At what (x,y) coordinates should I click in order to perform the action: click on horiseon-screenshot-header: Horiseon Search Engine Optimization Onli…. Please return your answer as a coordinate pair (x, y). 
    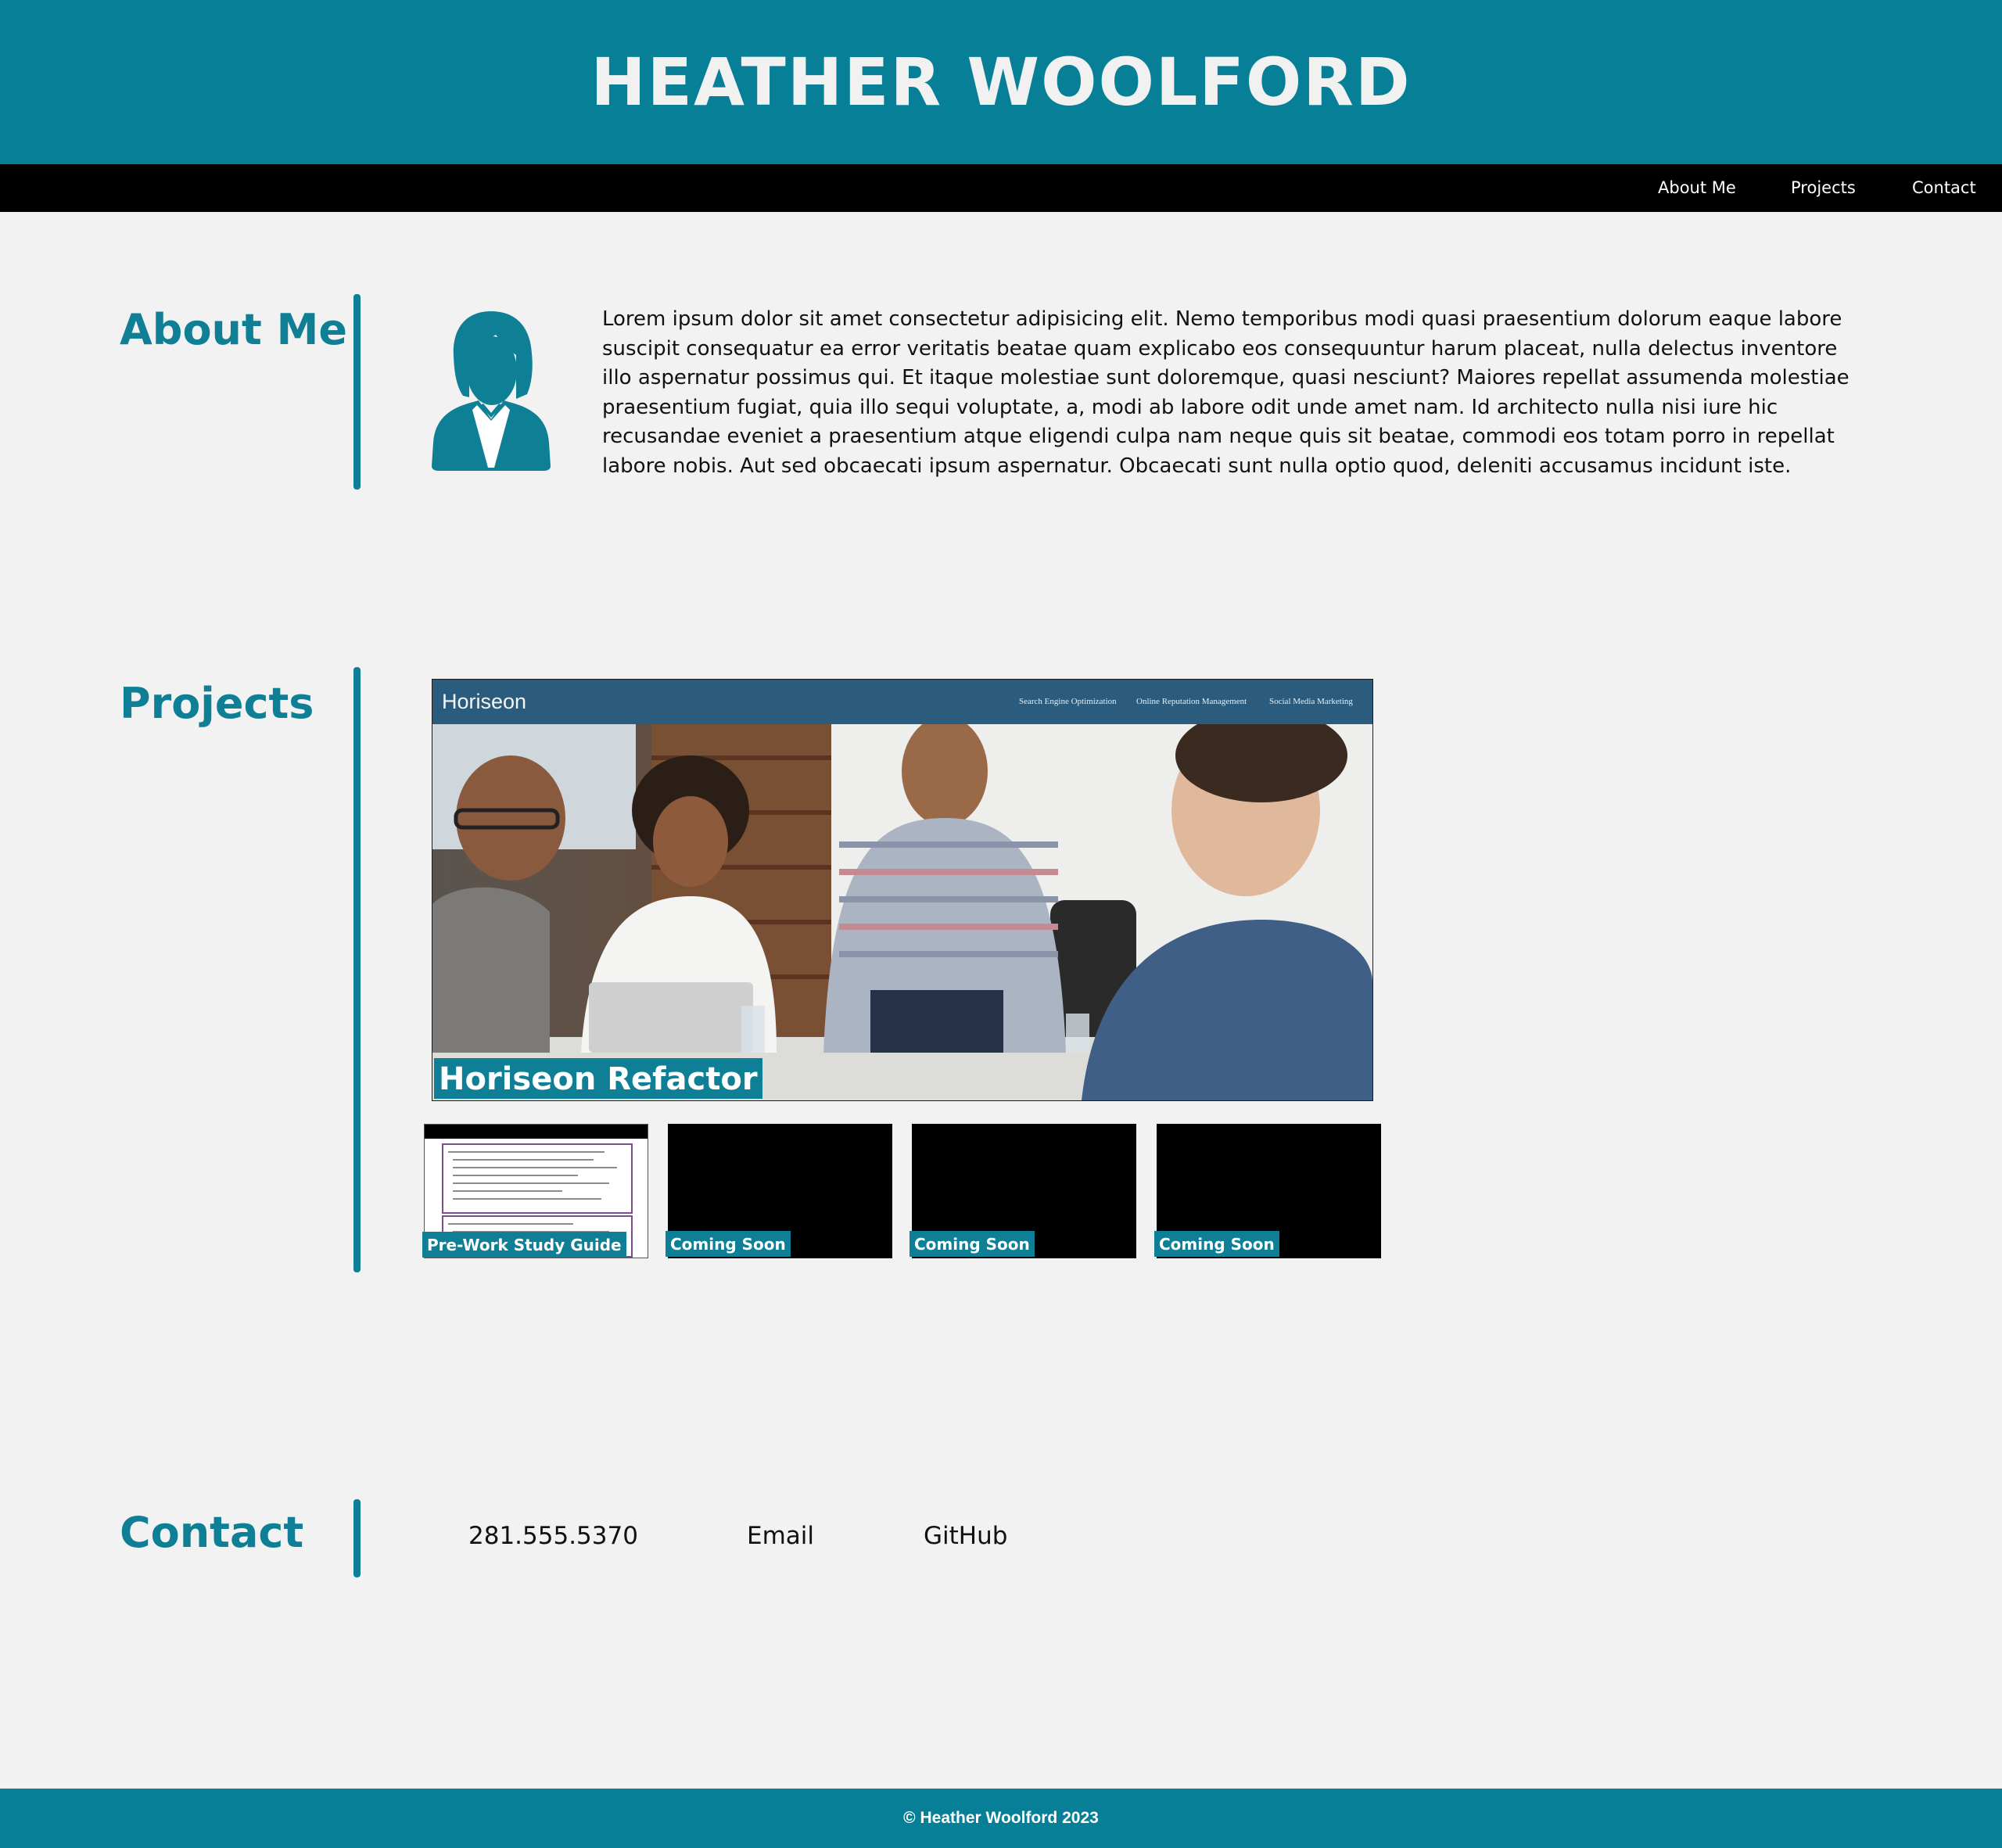
    Looking at the image, I should click on (902, 702).